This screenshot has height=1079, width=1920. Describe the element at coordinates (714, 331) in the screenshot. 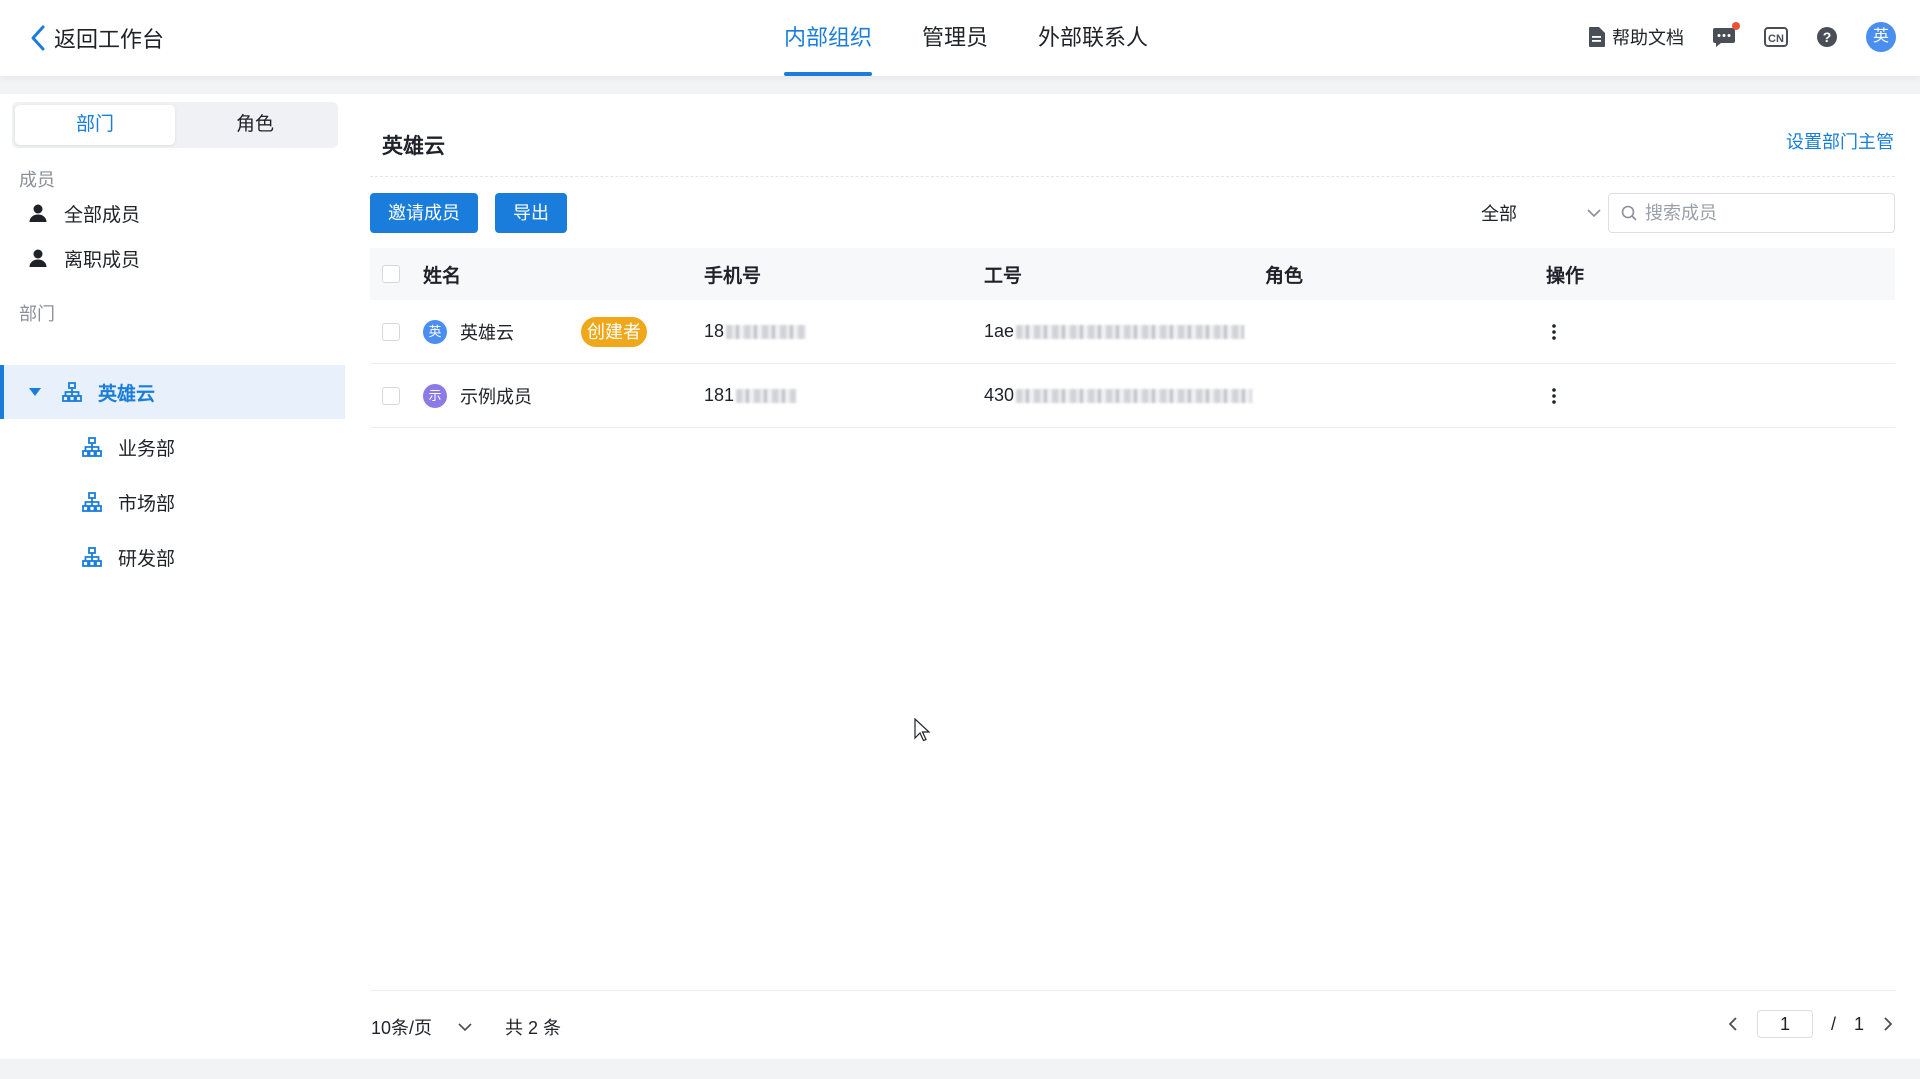

I see `member-phone: 18` at that location.